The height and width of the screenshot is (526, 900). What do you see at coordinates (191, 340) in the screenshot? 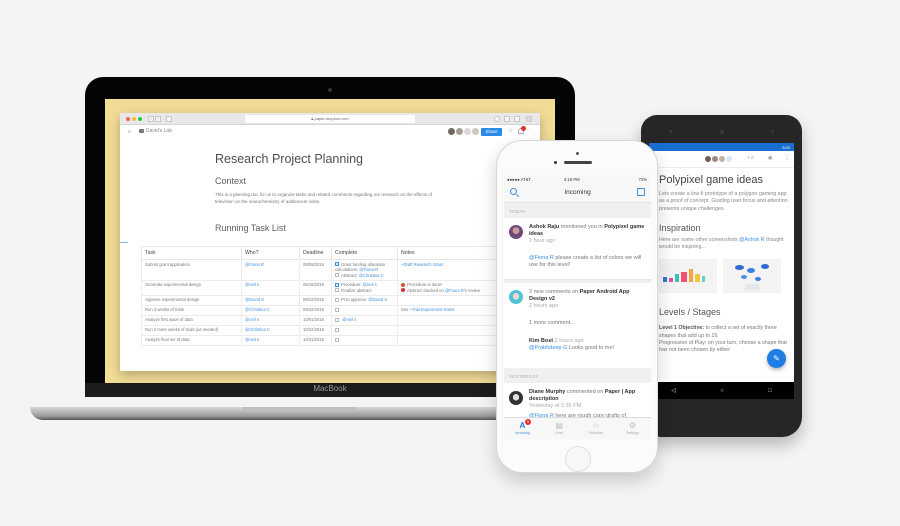
I see `task-cell: Analyze final set of data` at bounding box center [191, 340].